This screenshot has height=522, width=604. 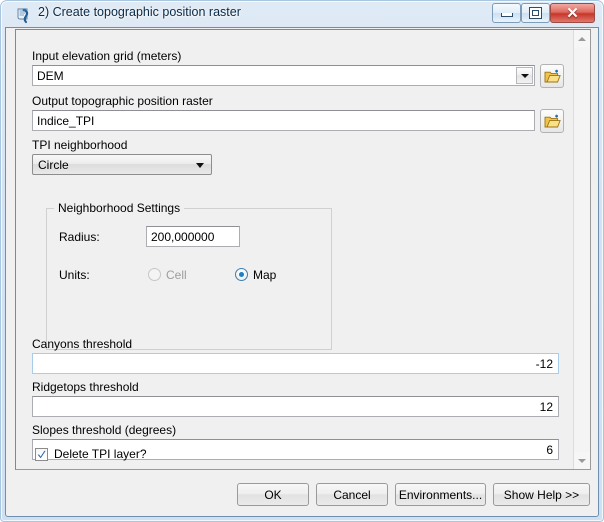 I want to click on tpi-neighborhood-value: Circle, so click(x=53, y=165).